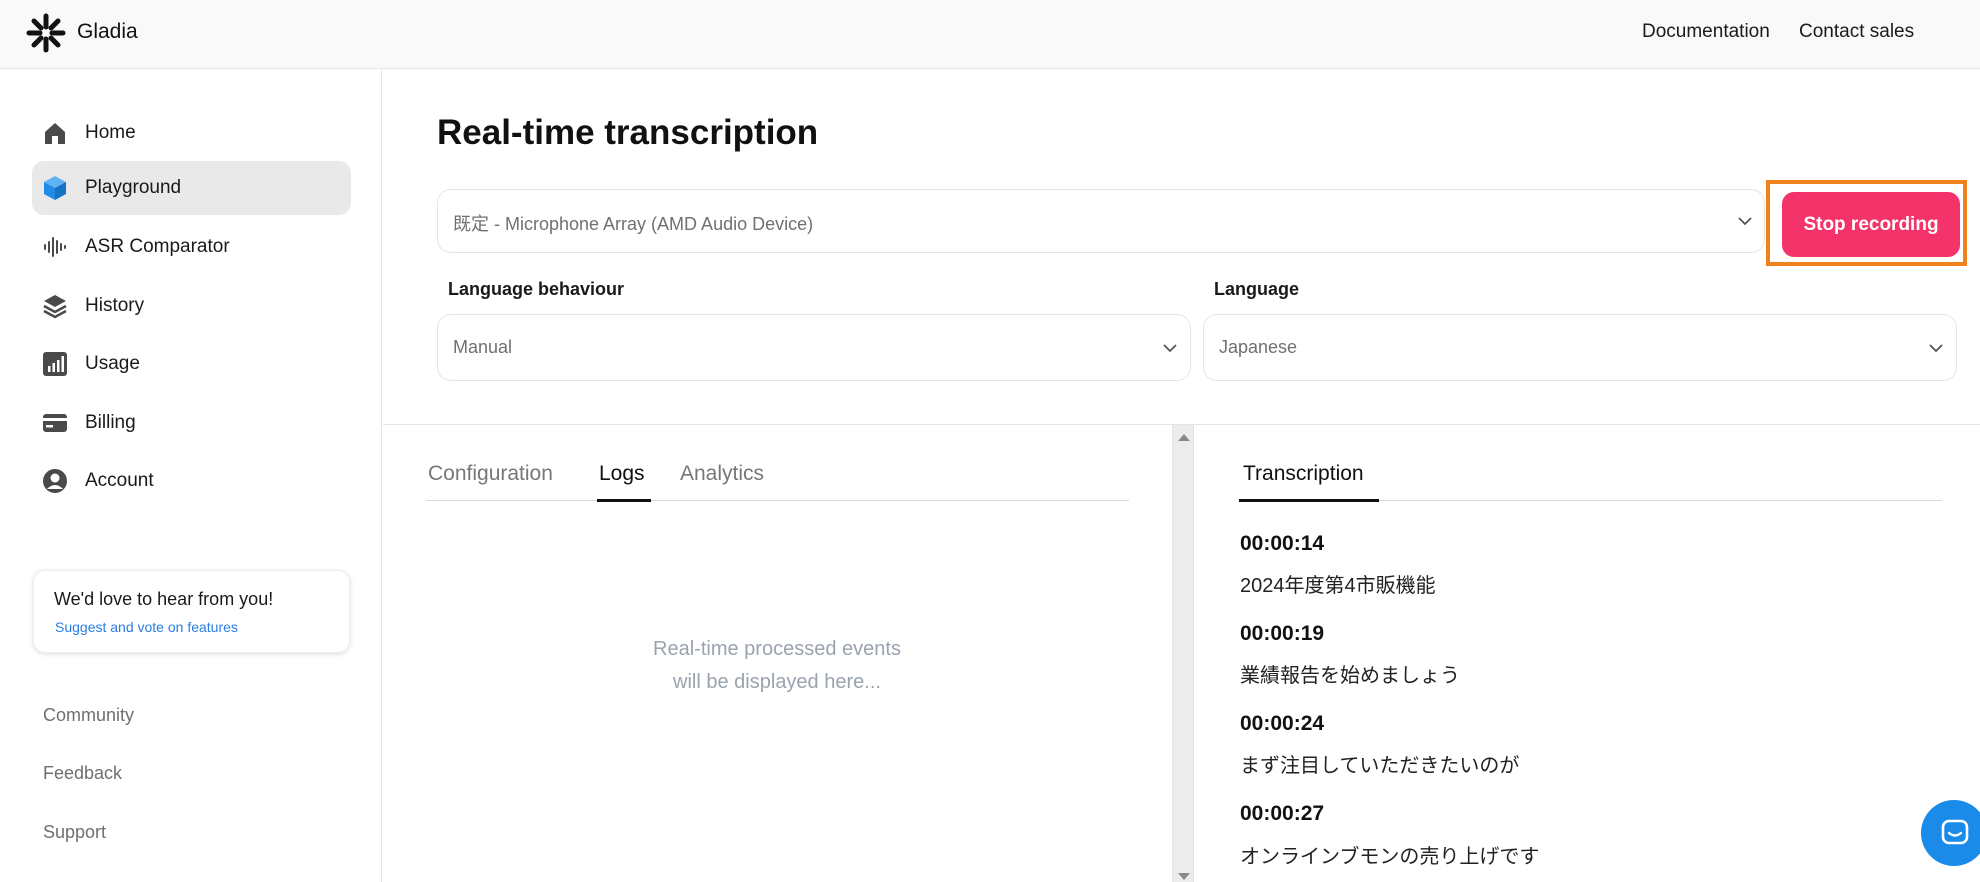 Image resolution: width=1980 pixels, height=882 pixels. I want to click on sidebar-item-account: Account, so click(191, 481).